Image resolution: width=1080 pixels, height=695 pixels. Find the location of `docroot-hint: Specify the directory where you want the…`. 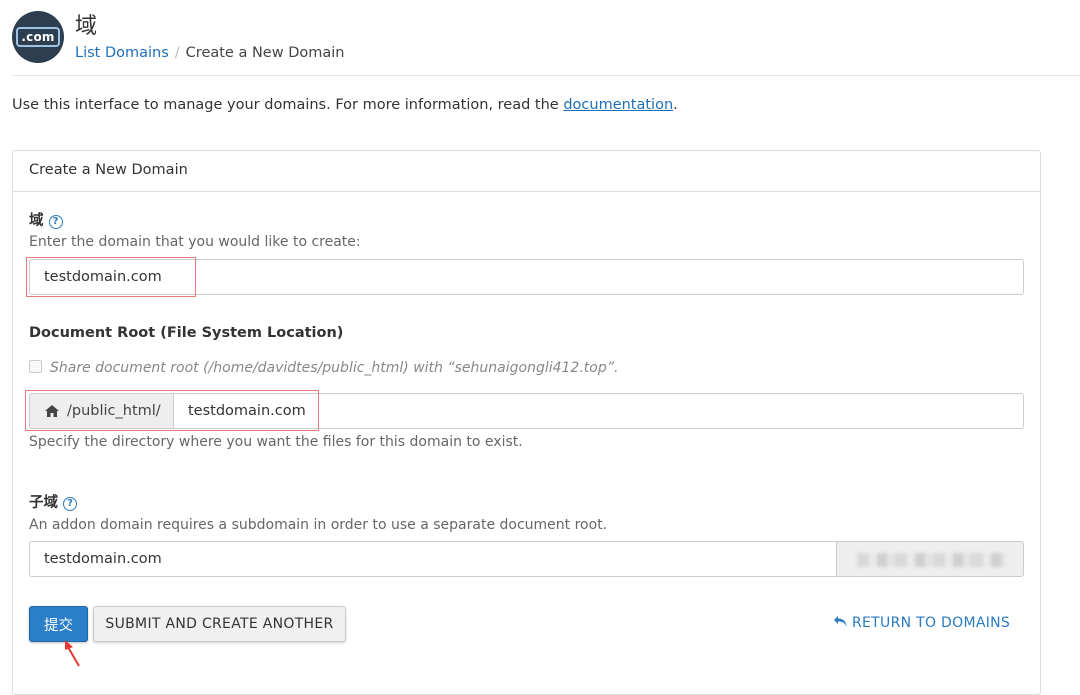

docroot-hint: Specify the directory where you want the… is located at coordinates (276, 442).